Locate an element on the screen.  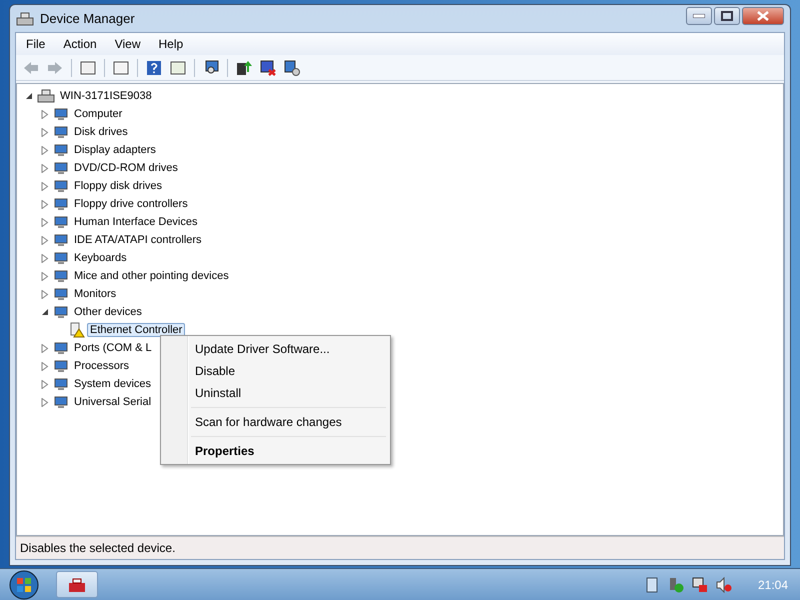
taskbar-app-button is located at coordinates (77, 584).